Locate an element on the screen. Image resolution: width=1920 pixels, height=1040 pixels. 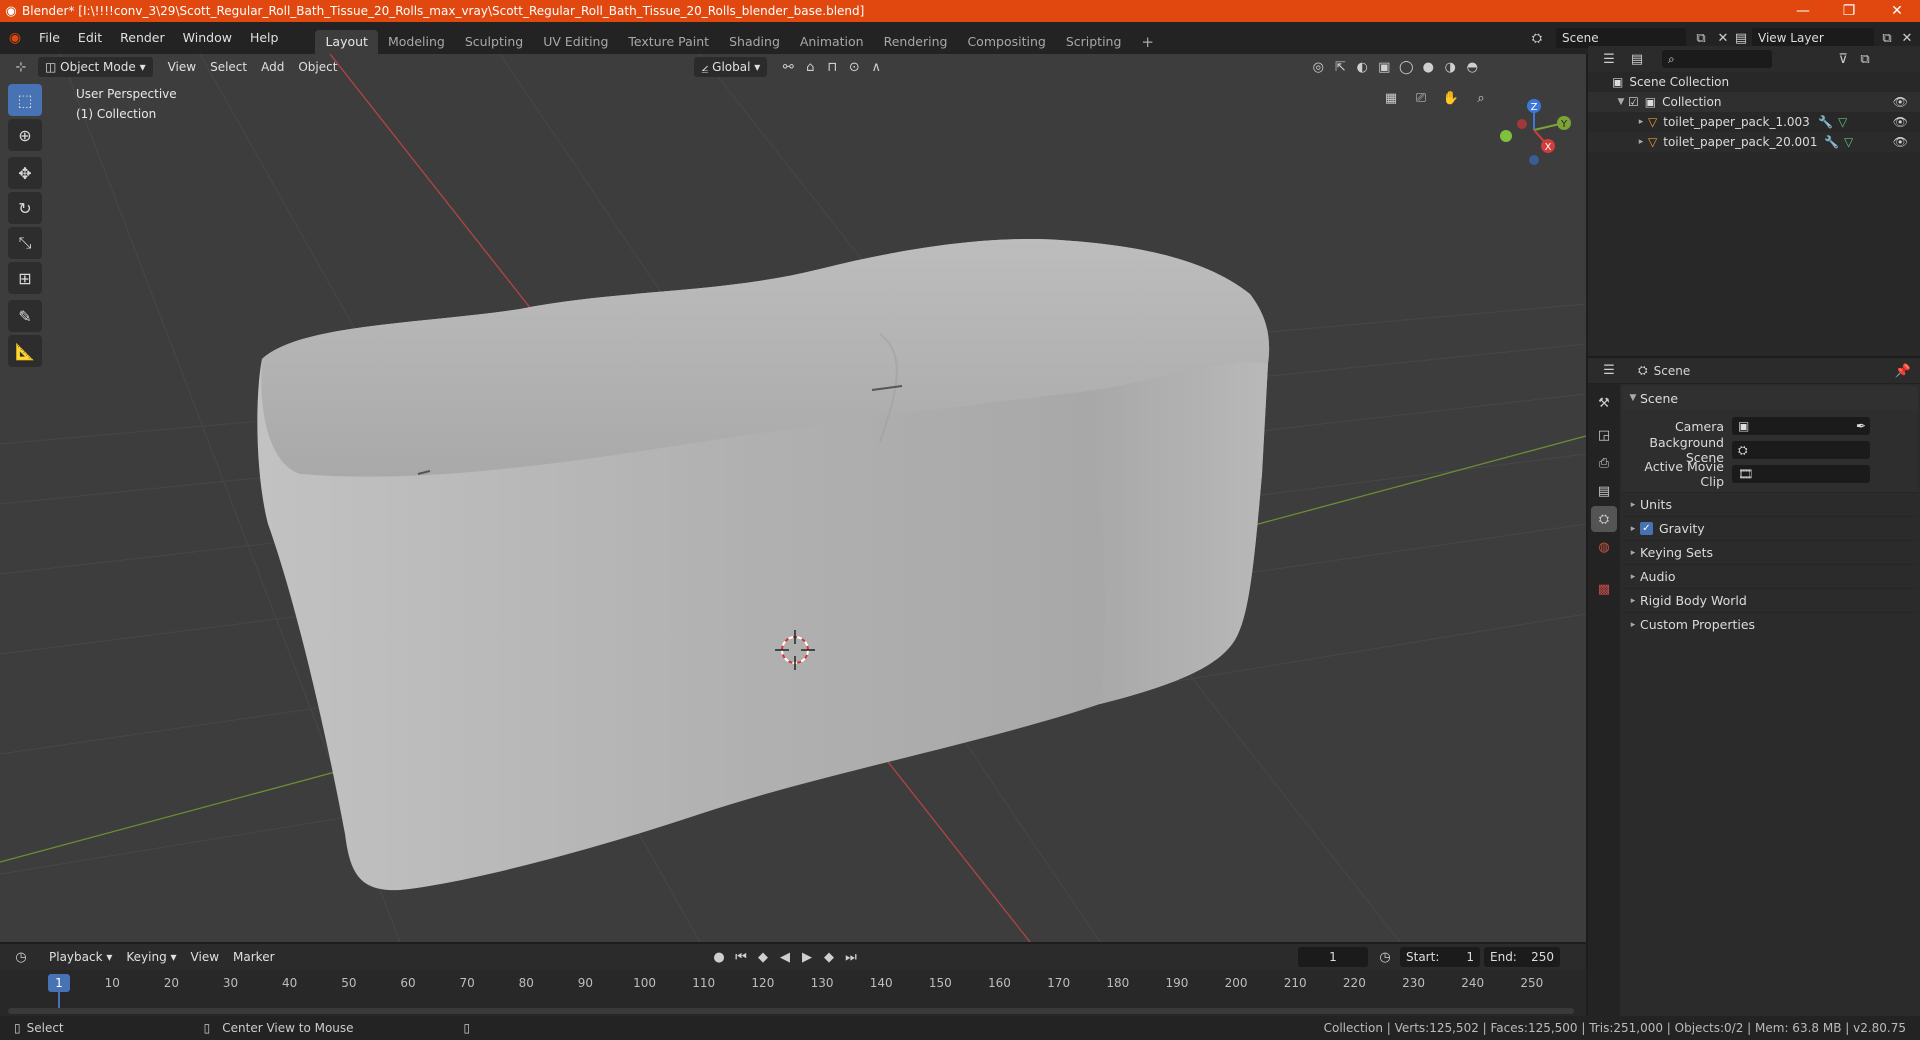
output-tab-icon: ⎙ is located at coordinates (1604, 463).